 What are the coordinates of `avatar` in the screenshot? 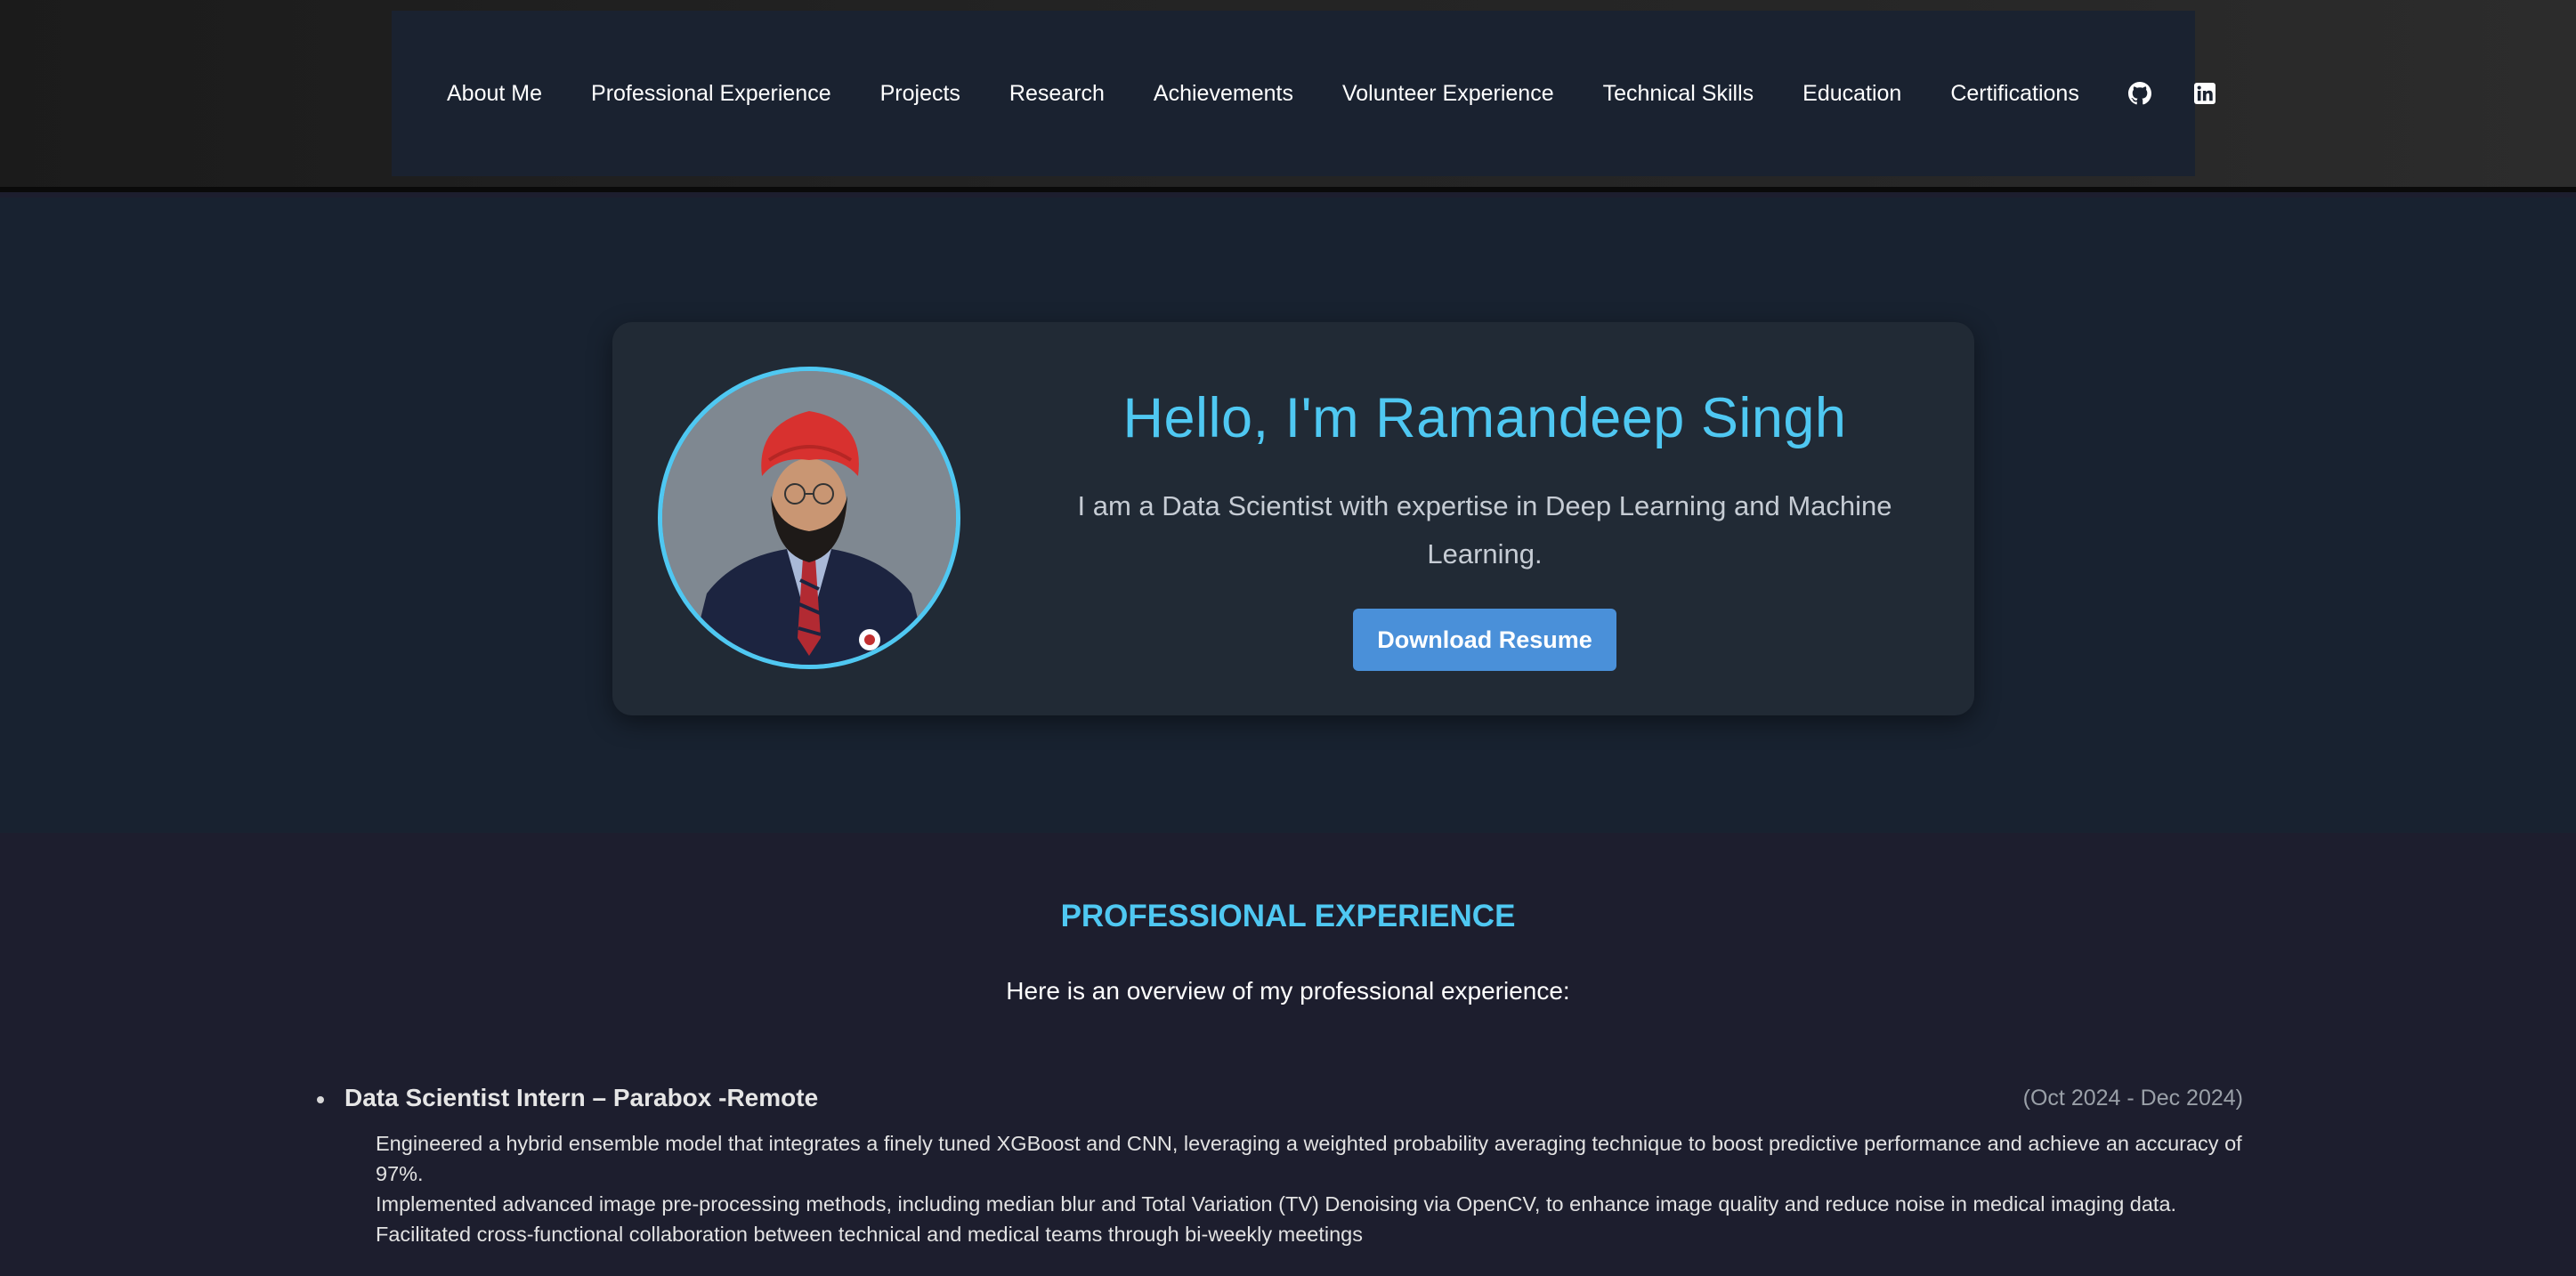 It's located at (809, 518).